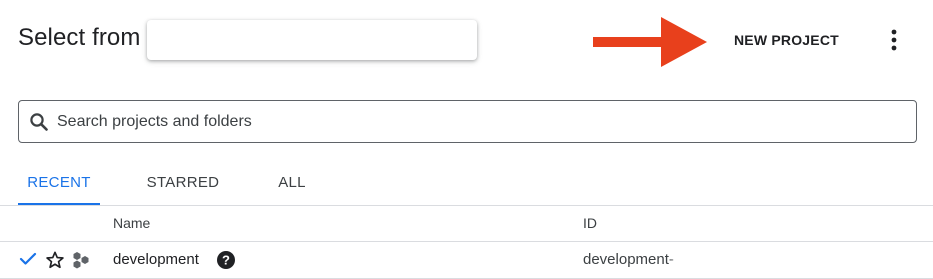 Image resolution: width=933 pixels, height=279 pixels. I want to click on check-icon, so click(28, 259).